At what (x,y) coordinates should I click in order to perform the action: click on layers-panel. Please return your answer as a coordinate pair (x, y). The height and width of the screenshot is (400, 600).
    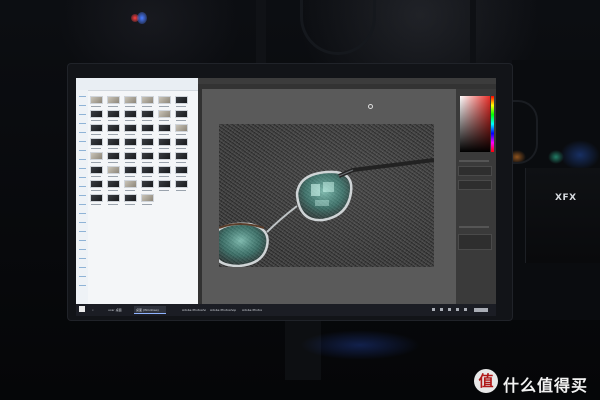
    Looking at the image, I should click on (475, 242).